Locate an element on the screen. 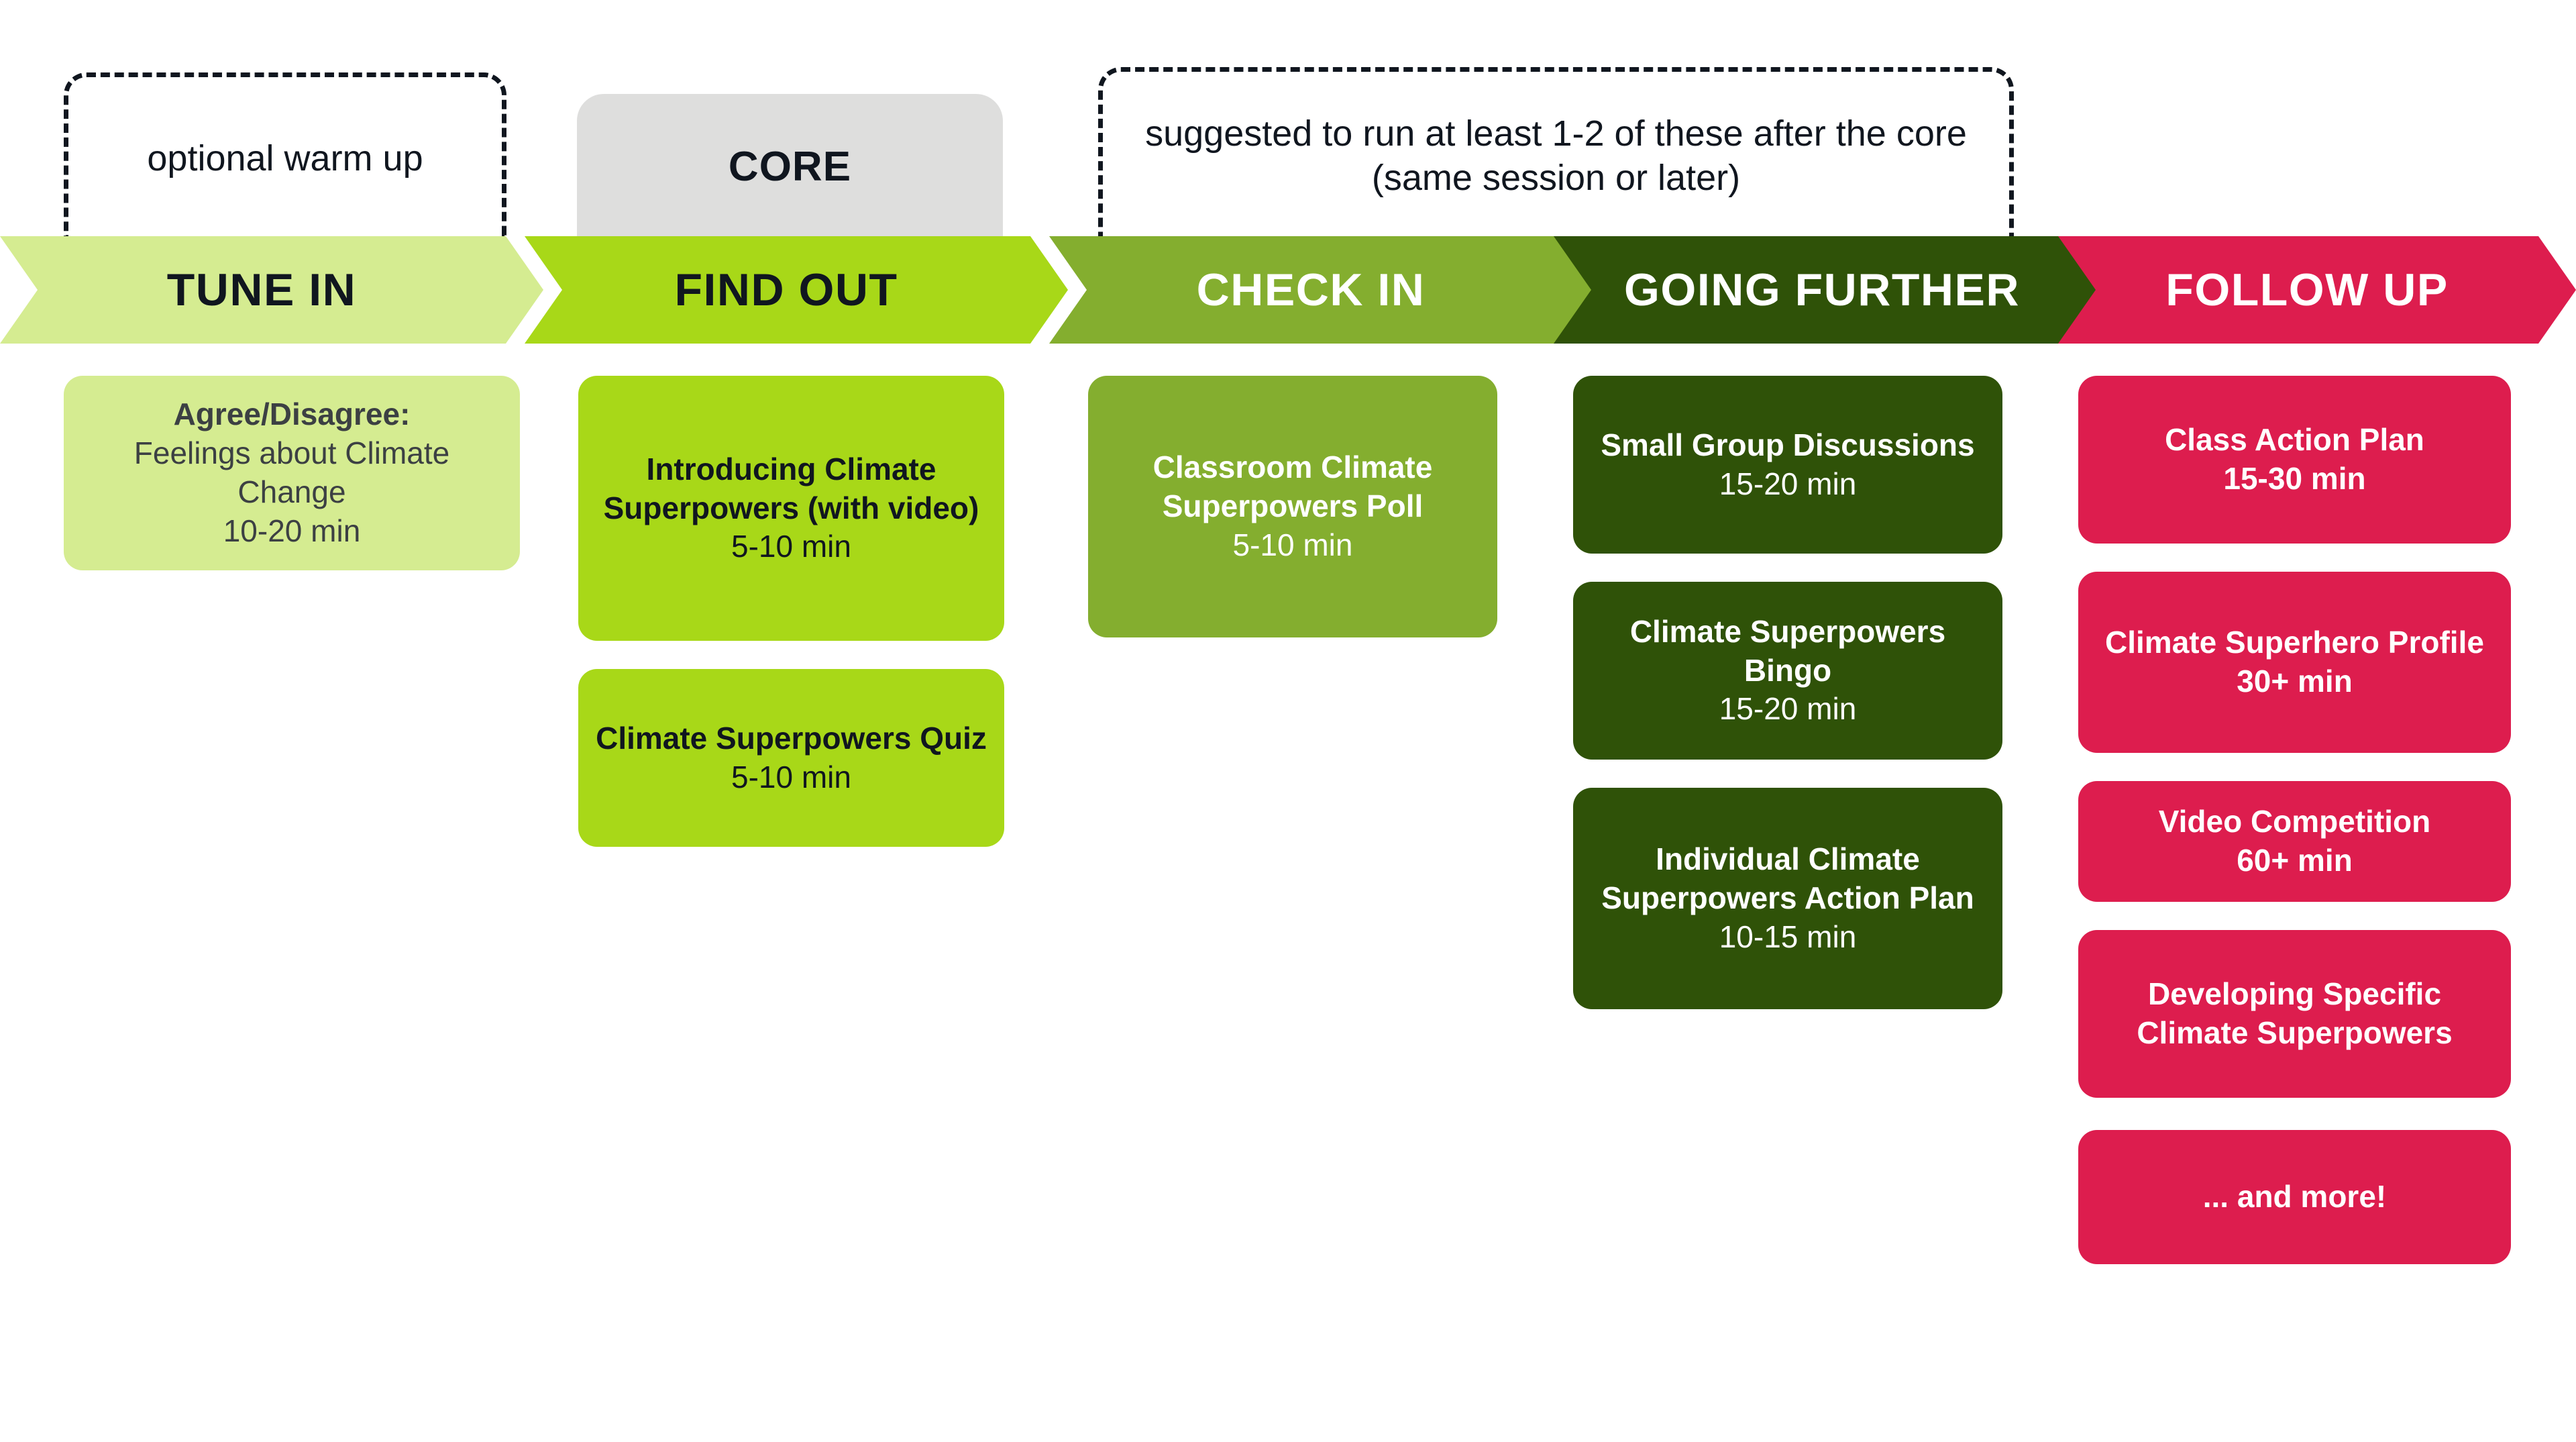 The height and width of the screenshot is (1442, 2576). activity-card-duration: 15-30 min is located at coordinates (2294, 478).